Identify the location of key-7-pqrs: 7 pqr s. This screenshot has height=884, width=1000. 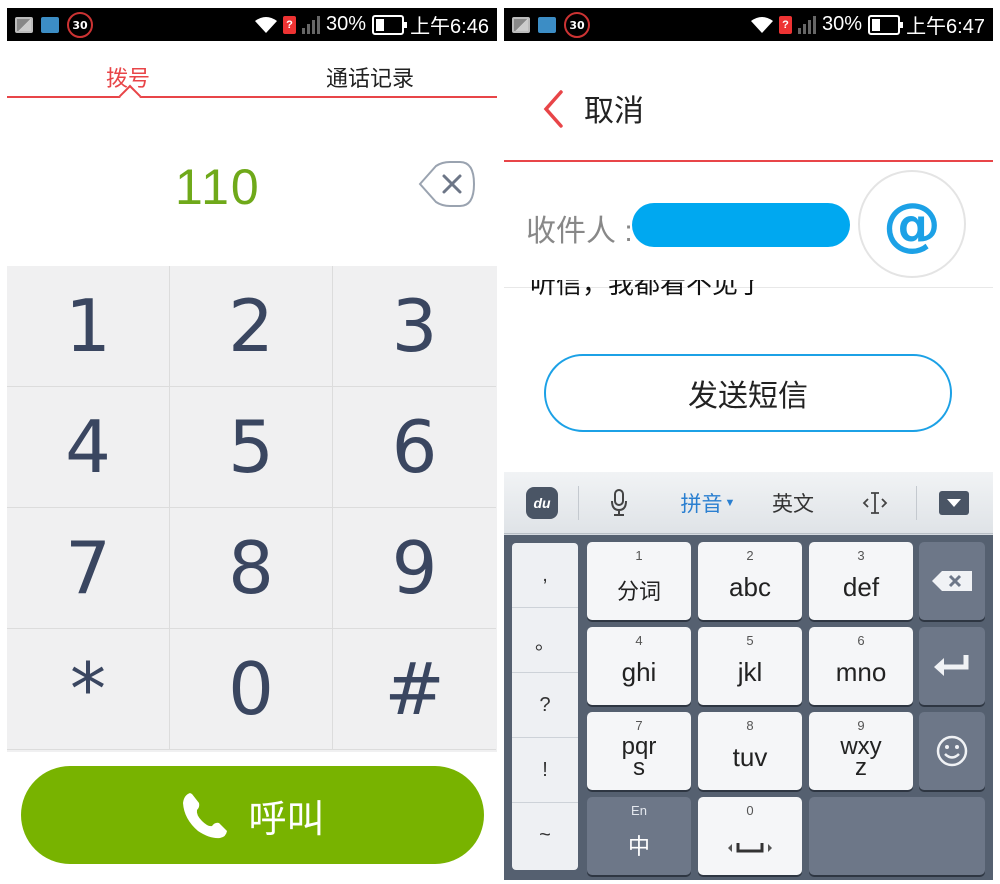
(639, 751).